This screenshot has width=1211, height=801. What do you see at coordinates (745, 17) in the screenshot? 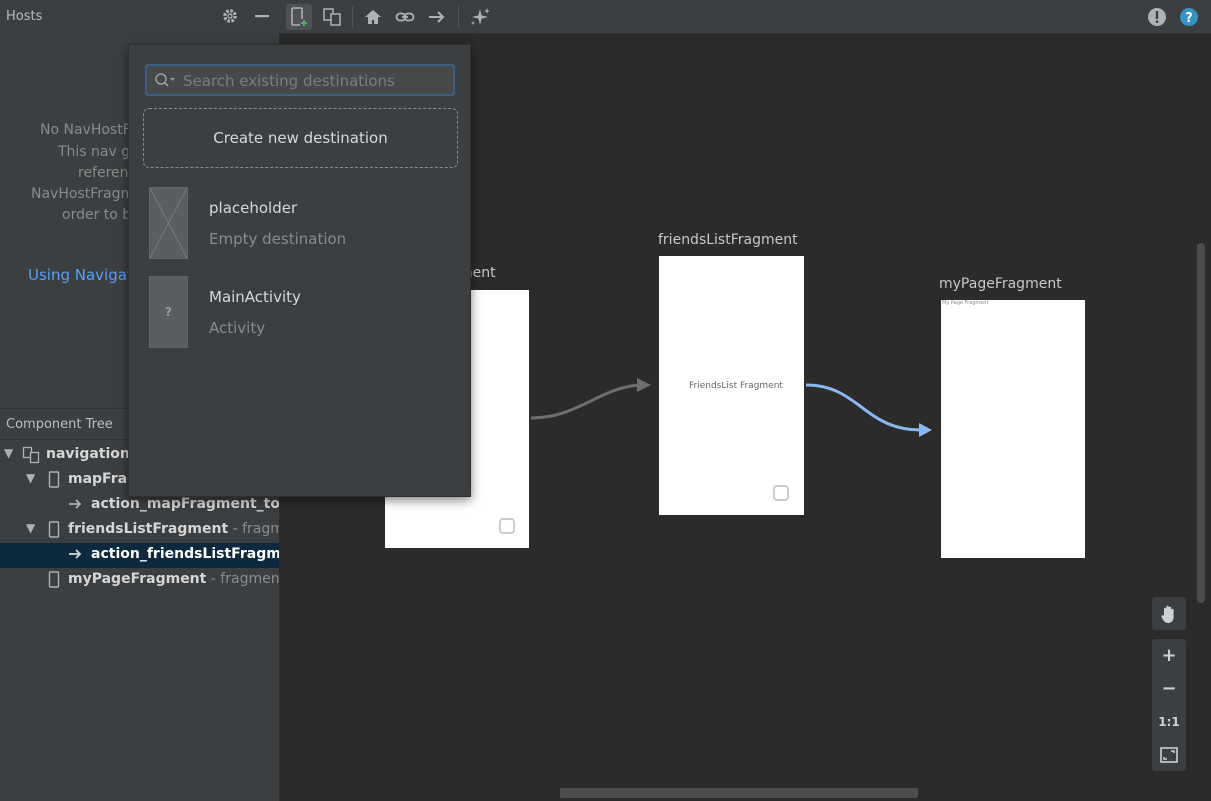
I see `navigation-editor-toolbar: ?` at bounding box center [745, 17].